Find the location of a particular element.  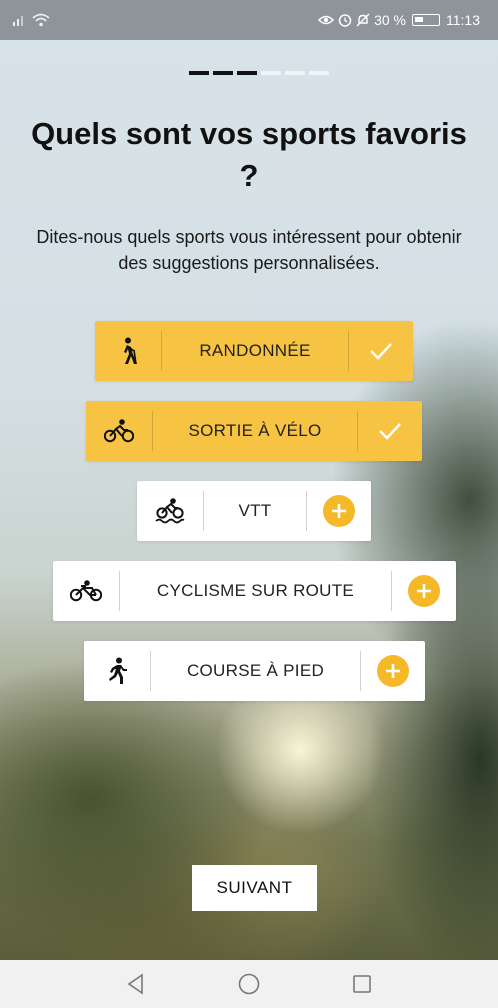

sport-label: RANDONNÉE is located at coordinates (255, 350).